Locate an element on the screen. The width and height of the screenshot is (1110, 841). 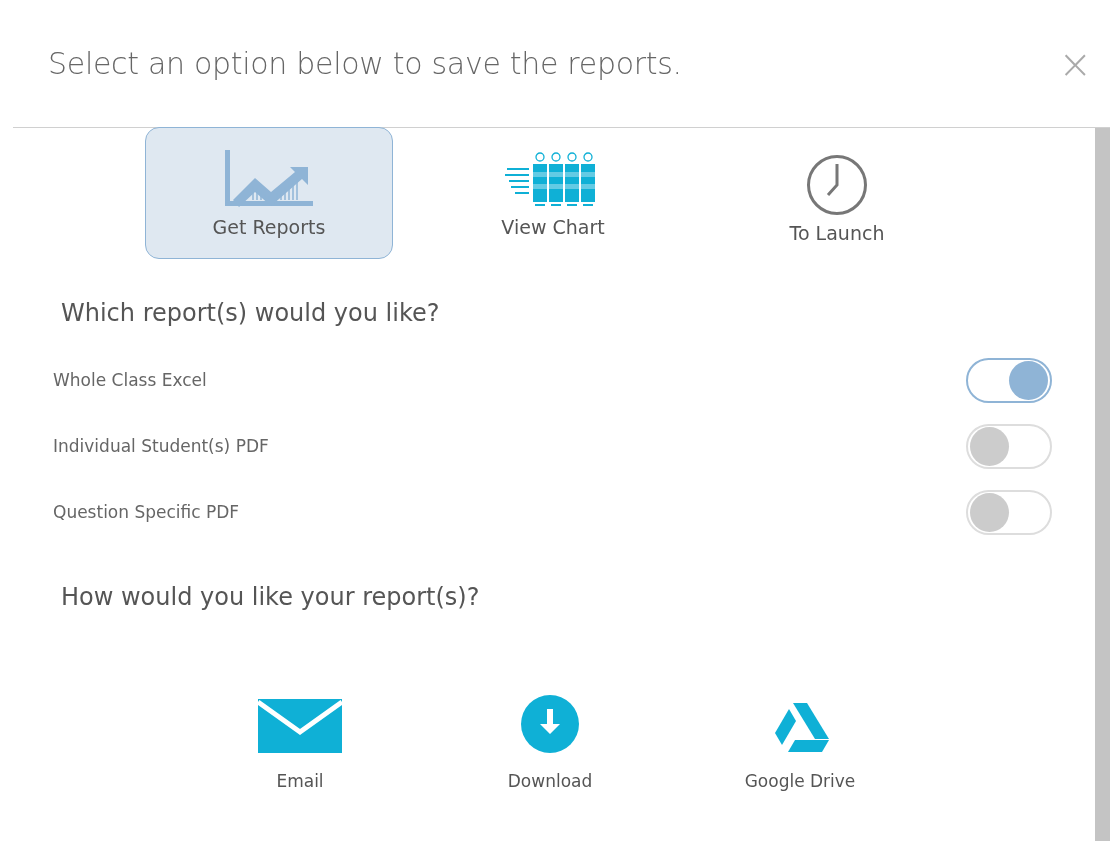
delivery-option: Download is located at coordinates (550, 731).